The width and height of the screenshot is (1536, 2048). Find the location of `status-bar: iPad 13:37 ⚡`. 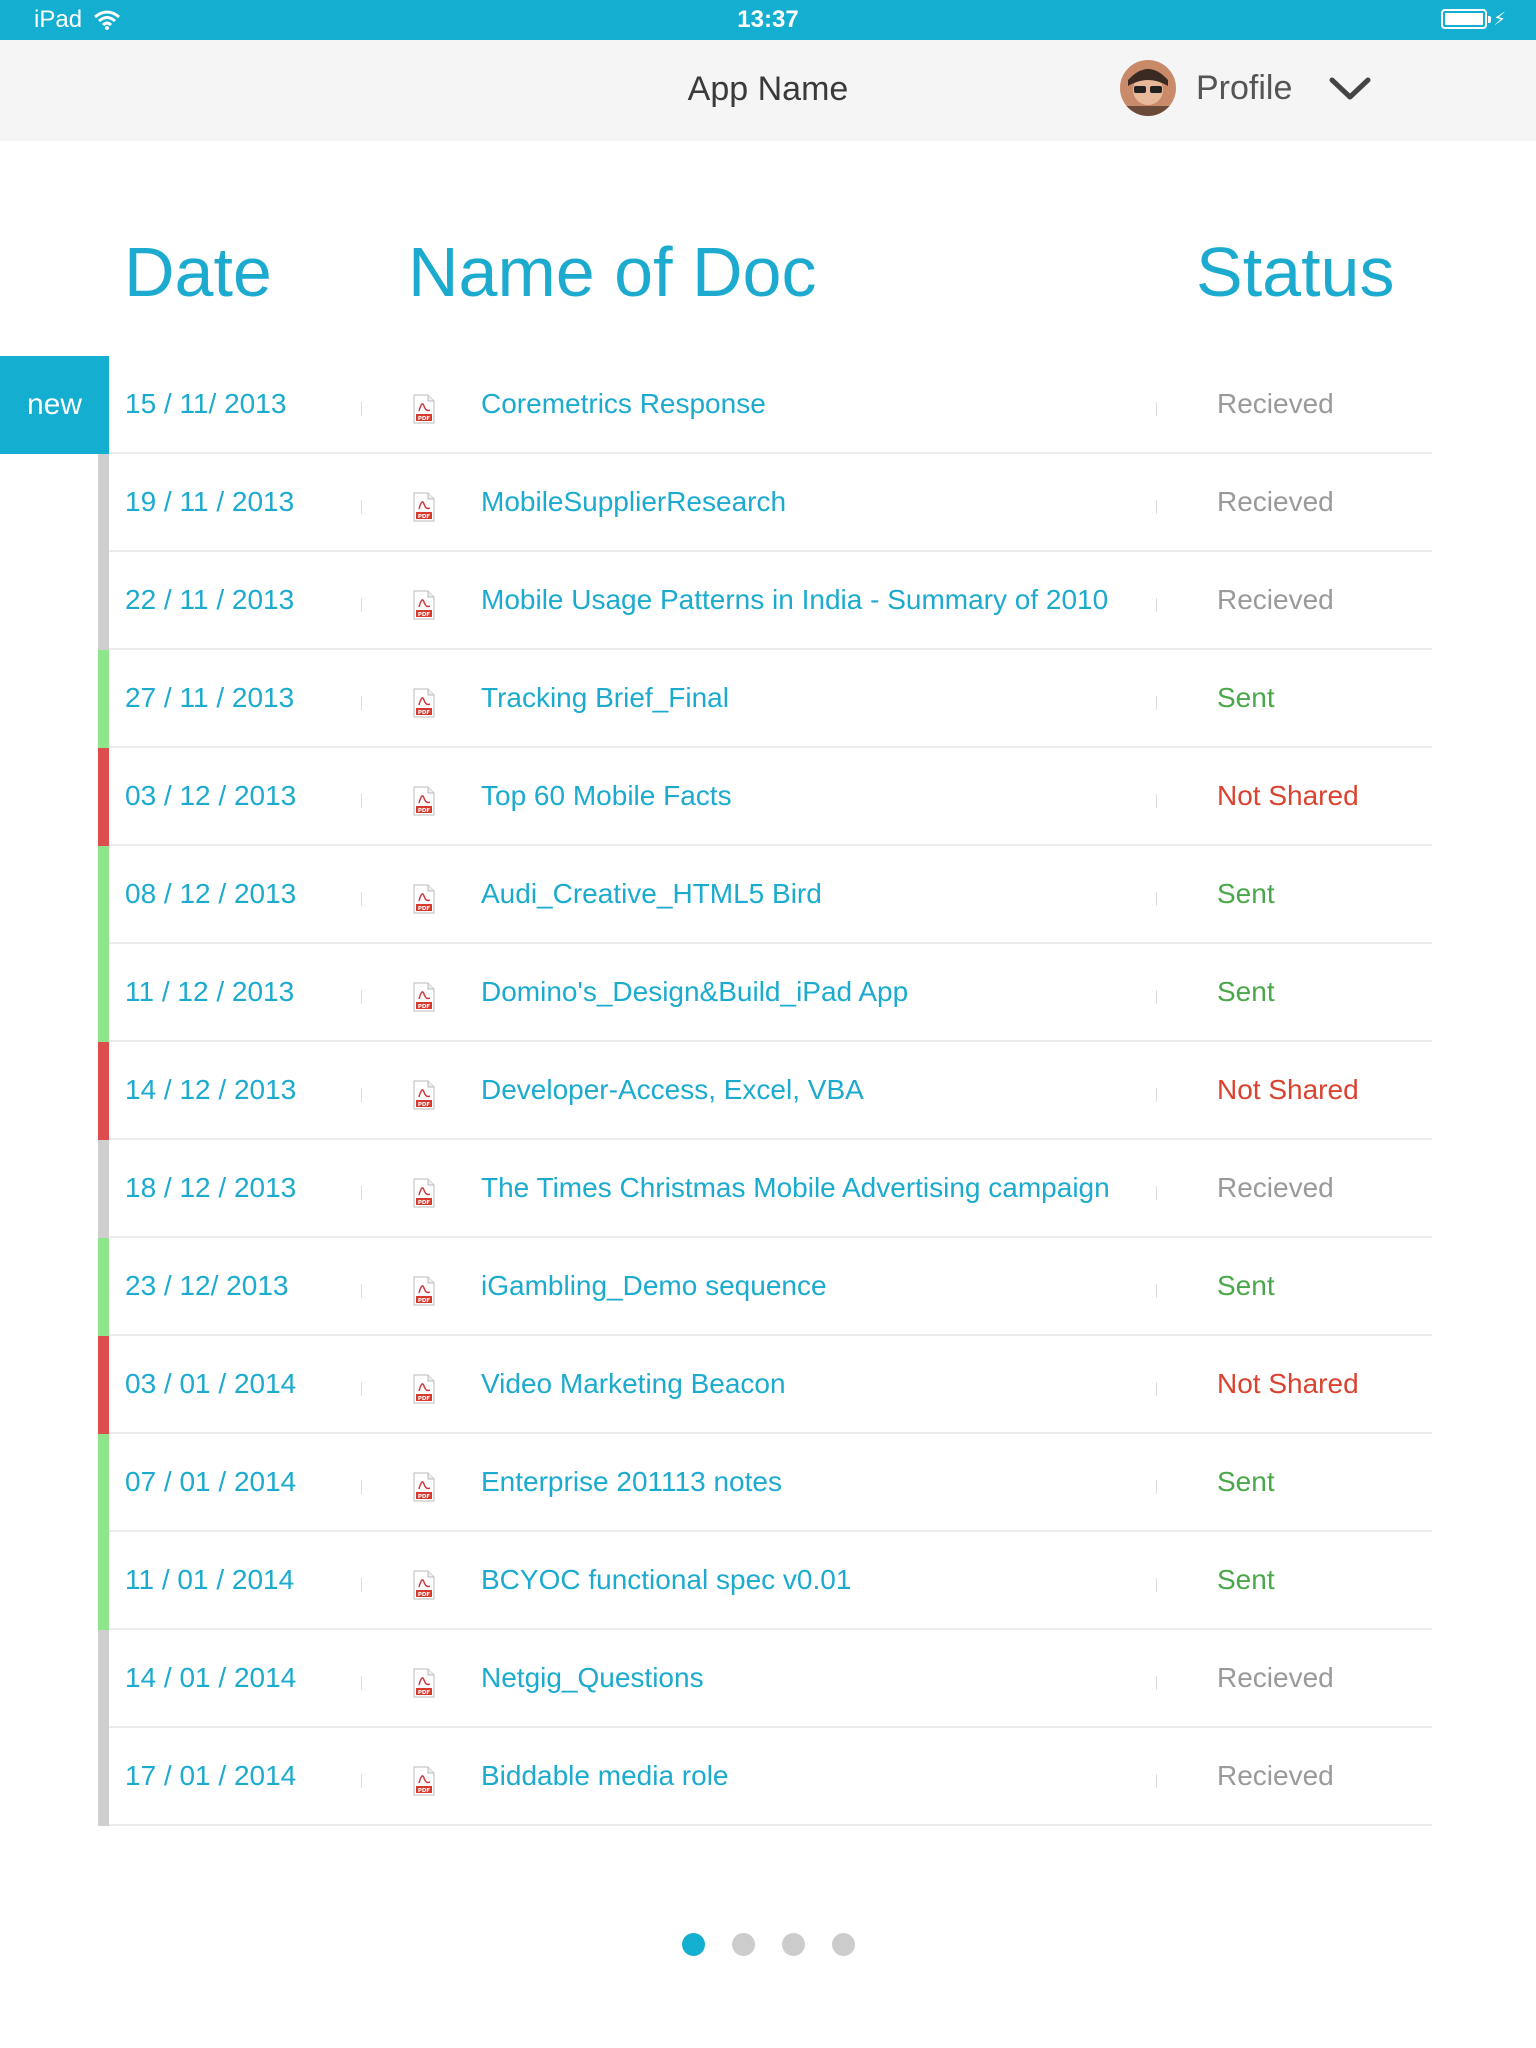

status-bar: iPad 13:37 ⚡ is located at coordinates (768, 20).